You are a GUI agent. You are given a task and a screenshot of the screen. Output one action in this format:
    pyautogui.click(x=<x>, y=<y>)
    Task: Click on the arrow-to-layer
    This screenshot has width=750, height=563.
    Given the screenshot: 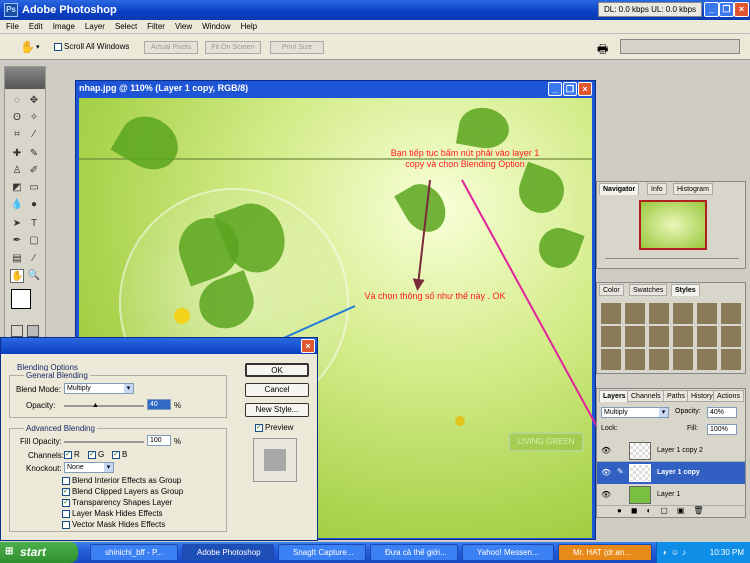 What is the action you would take?
    pyautogui.click(x=541, y=325)
    